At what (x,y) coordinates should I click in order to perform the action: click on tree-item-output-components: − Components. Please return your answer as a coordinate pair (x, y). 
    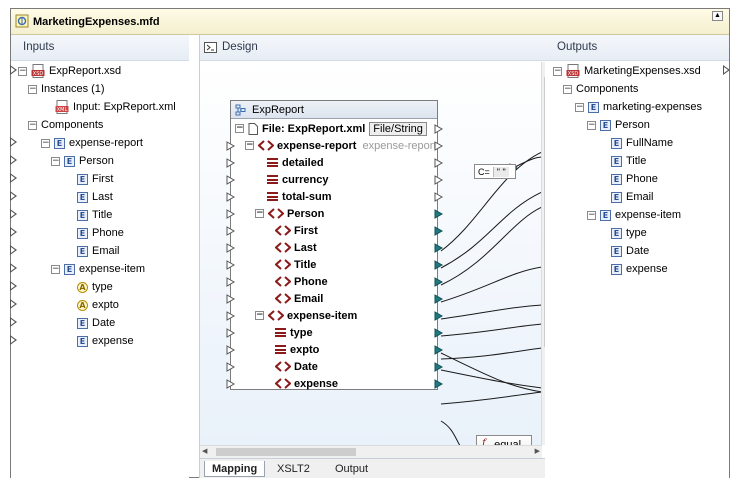
    Looking at the image, I should click on (600, 89).